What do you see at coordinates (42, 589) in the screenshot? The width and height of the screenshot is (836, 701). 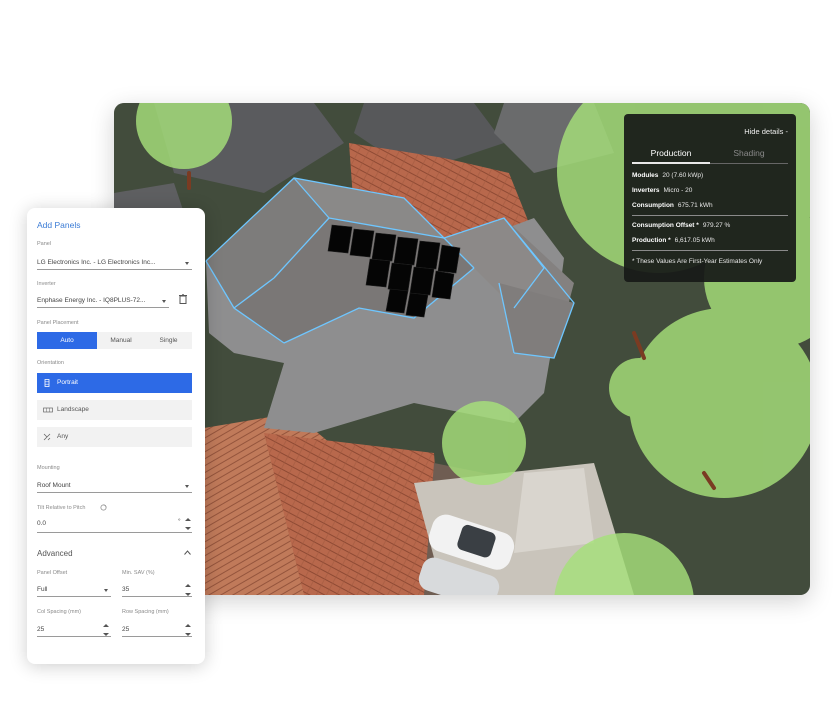 I see `panel-offset-value: Full` at bounding box center [42, 589].